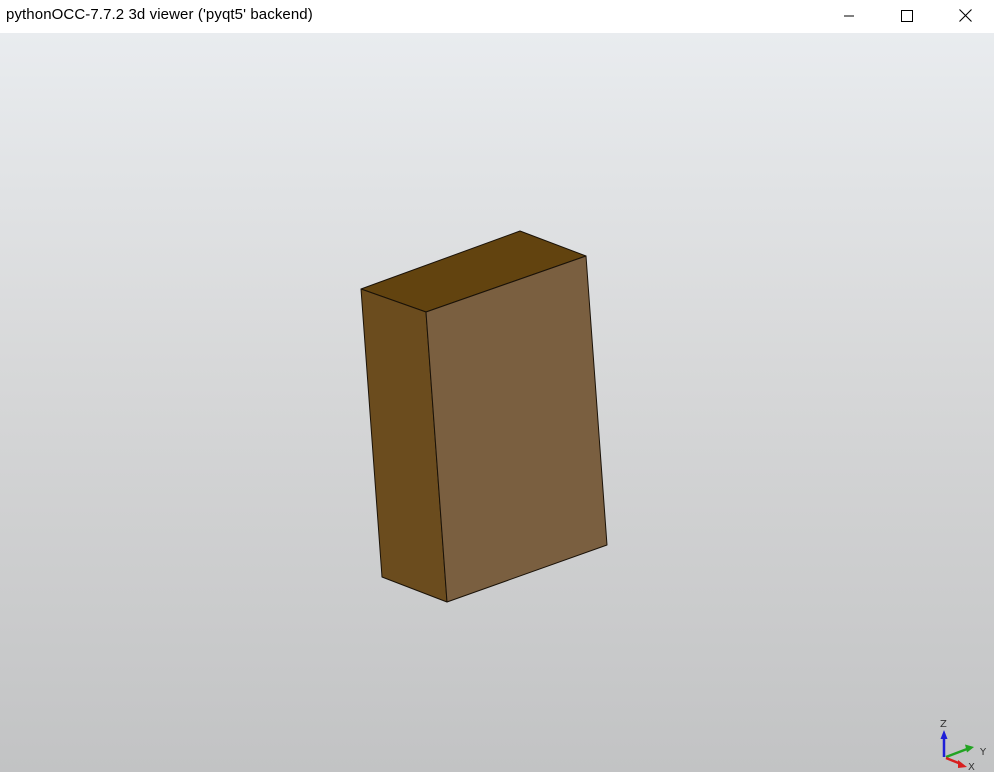 The width and height of the screenshot is (994, 772). Describe the element at coordinates (943, 724) in the screenshot. I see `z-axis-label: Z` at that location.